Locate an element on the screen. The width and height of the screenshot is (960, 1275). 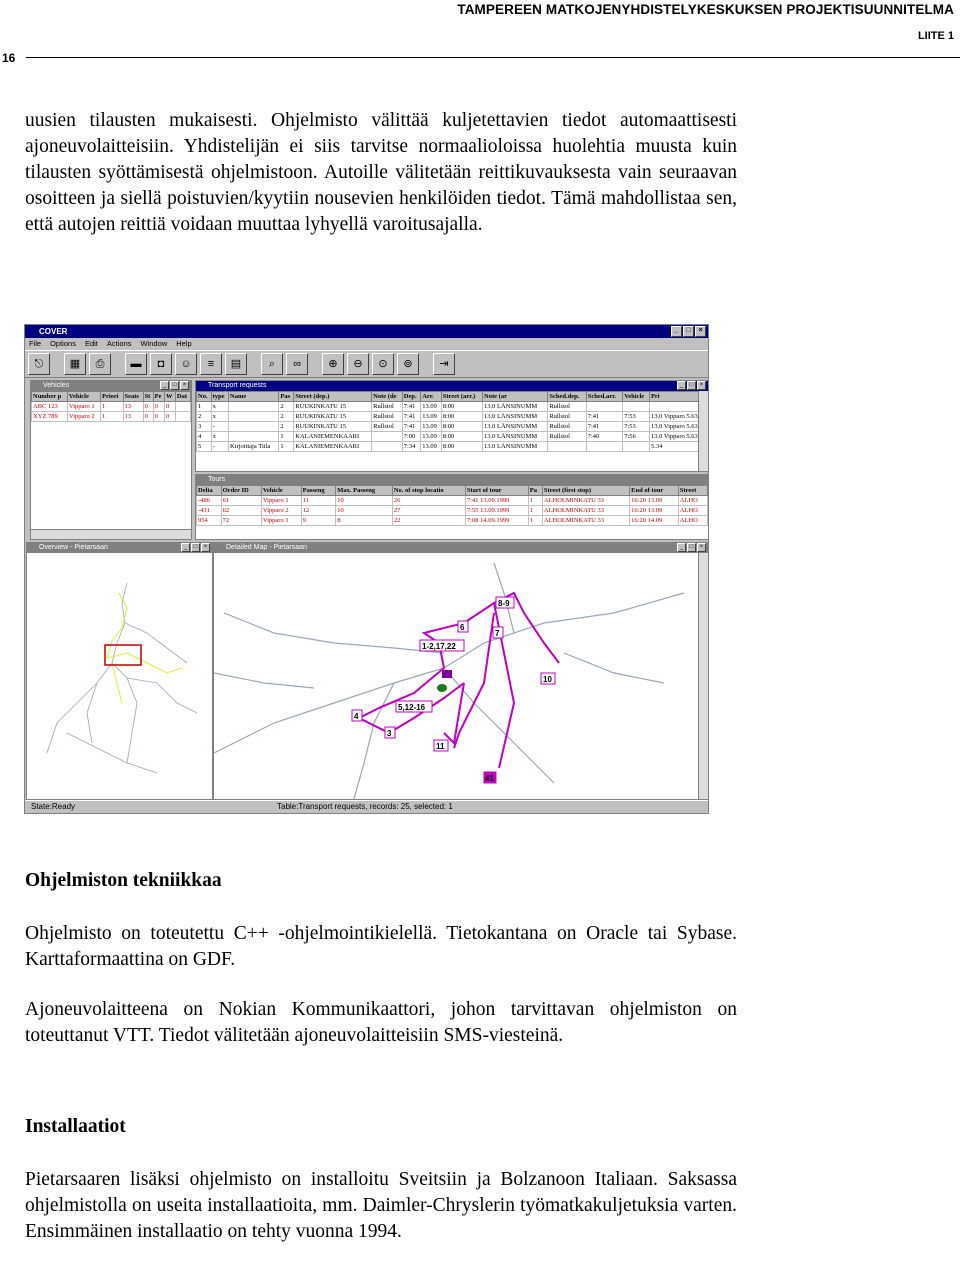
stop-label: 8-9 is located at coordinates (504, 603).